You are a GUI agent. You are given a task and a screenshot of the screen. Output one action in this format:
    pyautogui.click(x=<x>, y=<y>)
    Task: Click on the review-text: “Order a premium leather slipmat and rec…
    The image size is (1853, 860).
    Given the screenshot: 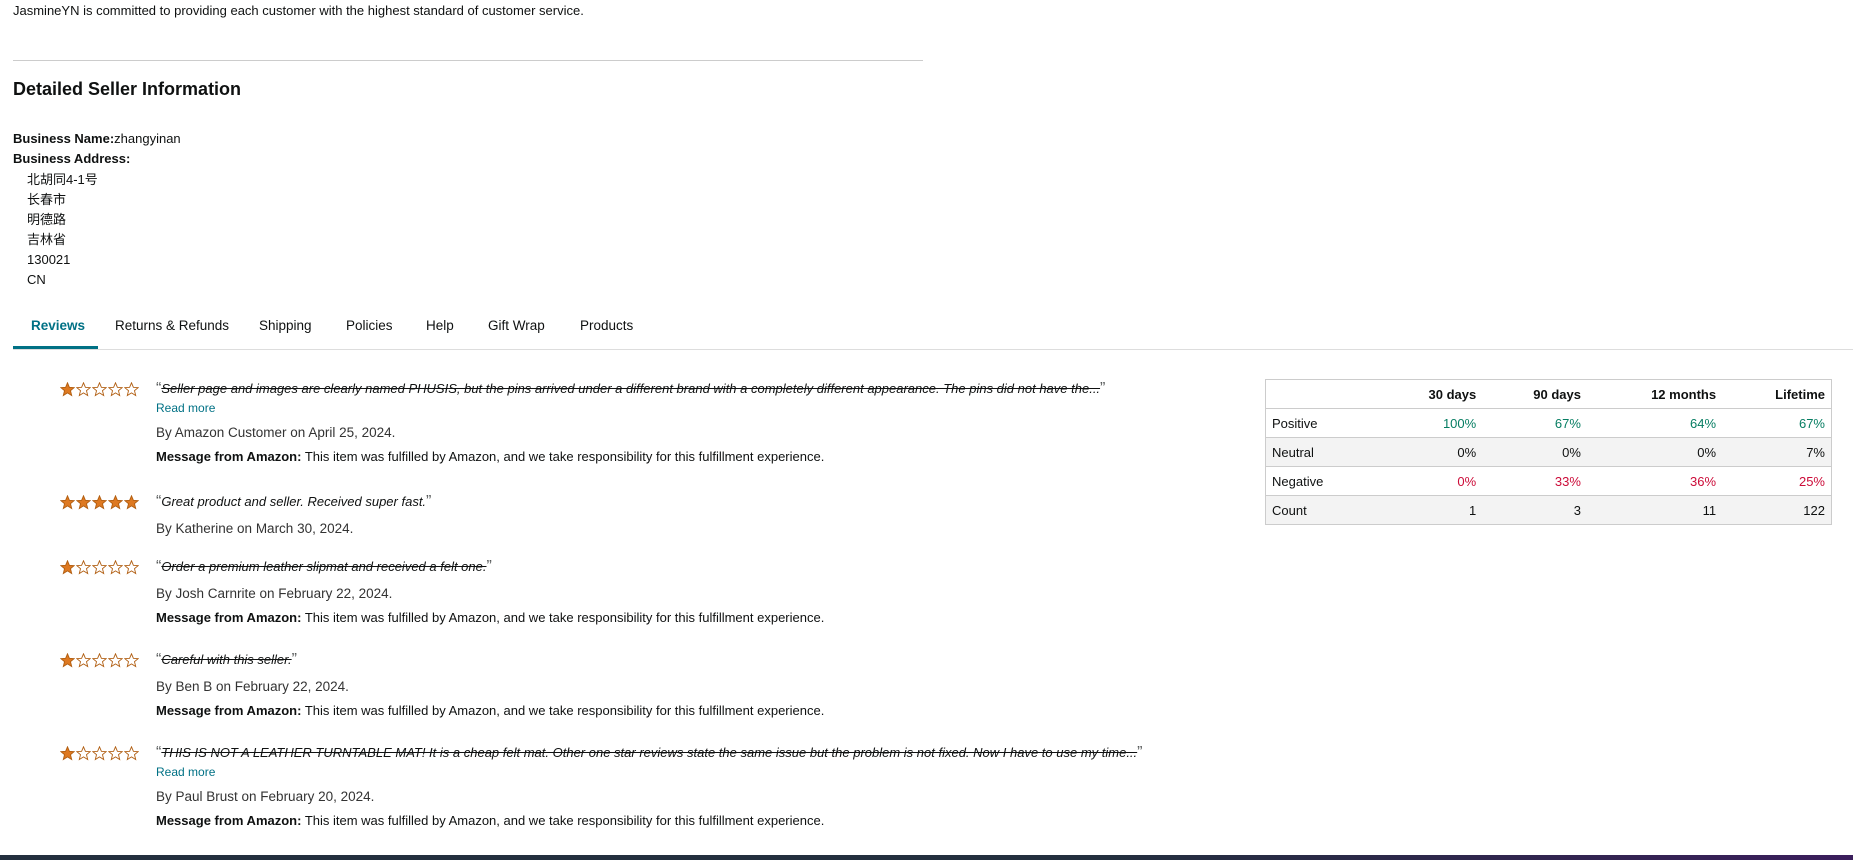 What is the action you would take?
    pyautogui.click(x=324, y=566)
    